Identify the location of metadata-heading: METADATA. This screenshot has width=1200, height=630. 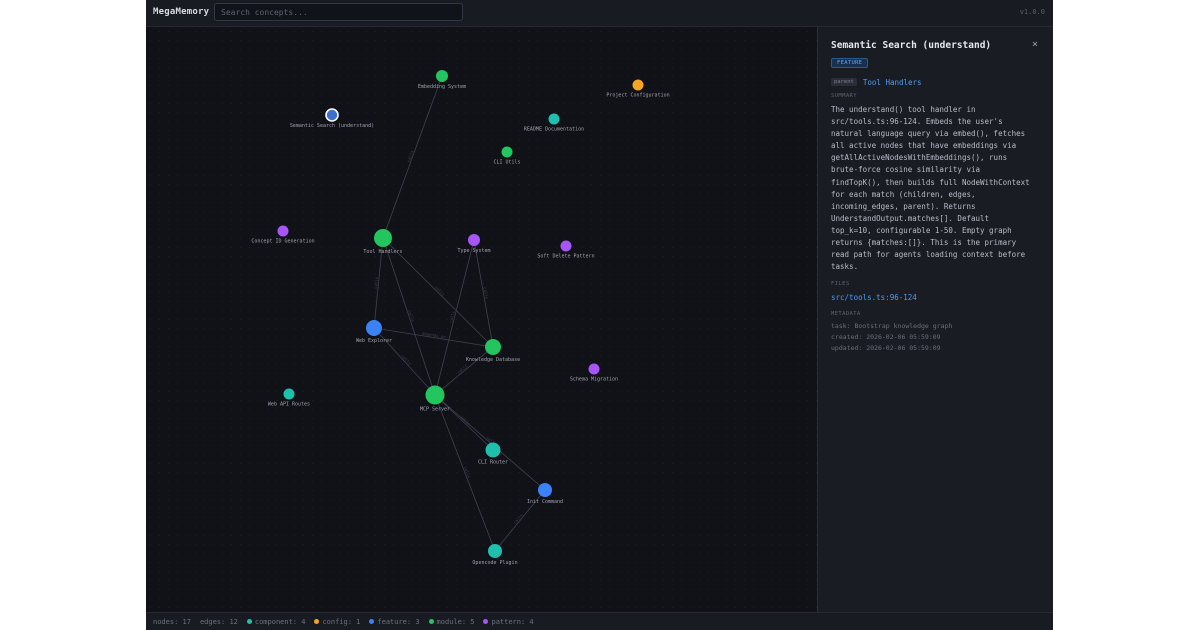
(846, 314).